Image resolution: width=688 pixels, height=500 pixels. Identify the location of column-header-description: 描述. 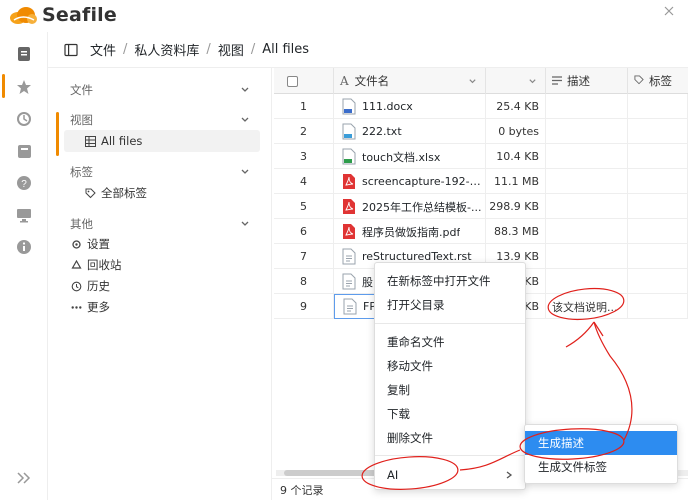
(587, 81).